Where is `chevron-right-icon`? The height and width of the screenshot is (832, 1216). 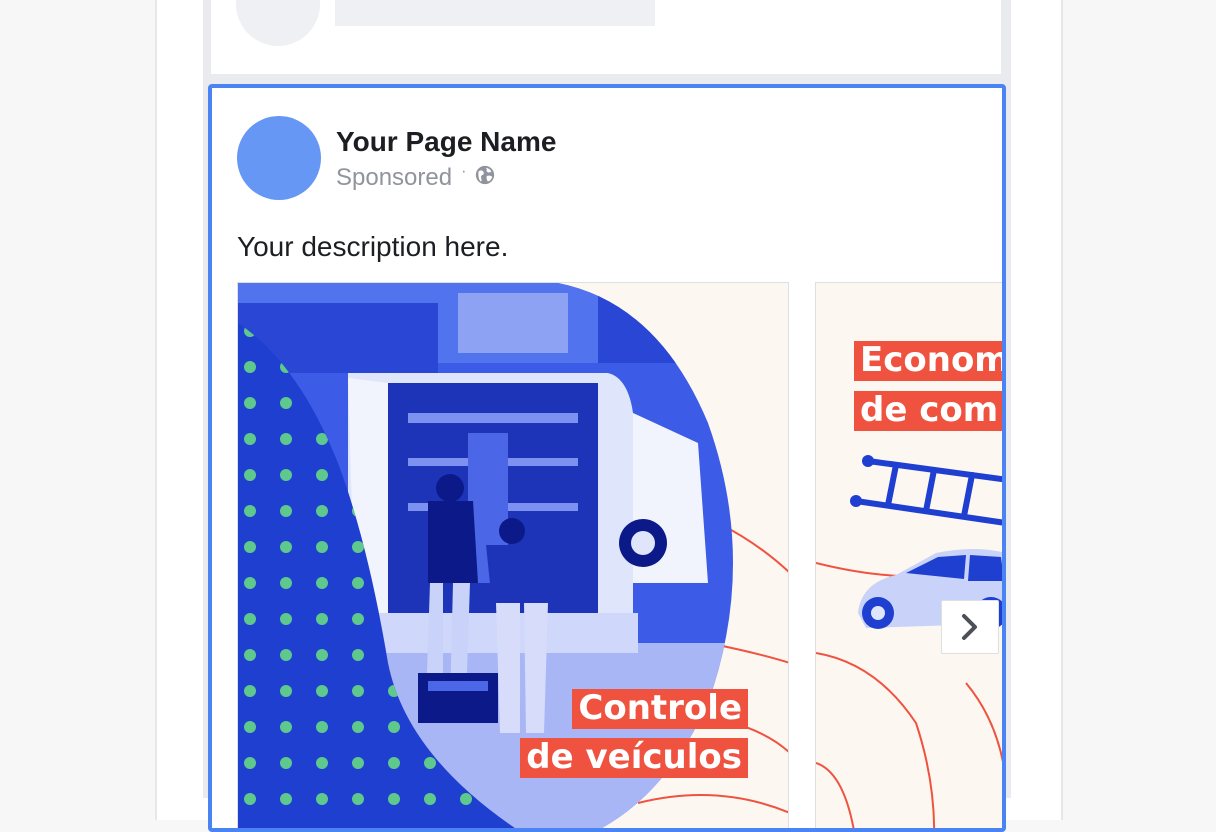
chevron-right-icon is located at coordinates (969, 627).